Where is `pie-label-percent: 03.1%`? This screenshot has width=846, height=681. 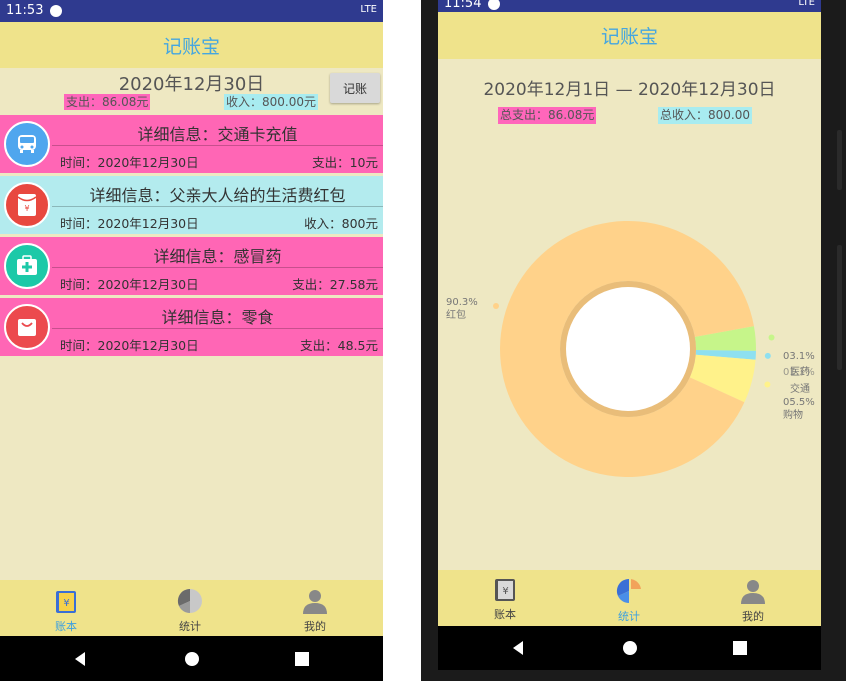 pie-label-percent: 03.1% is located at coordinates (799, 356).